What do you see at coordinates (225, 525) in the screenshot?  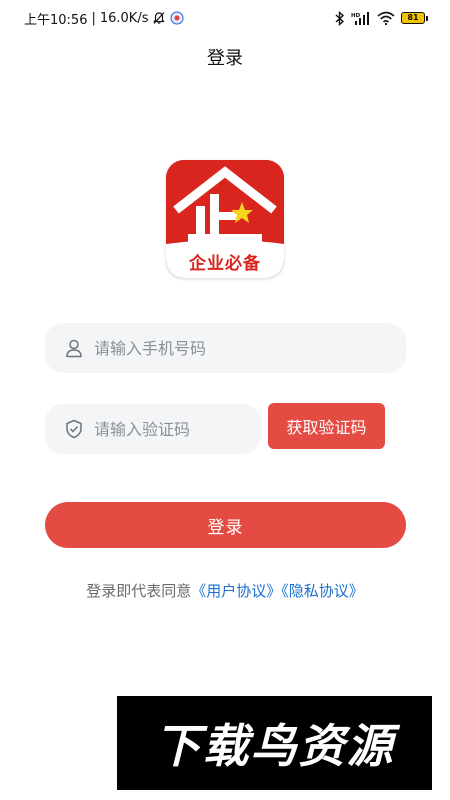 I see `login-button: 登录` at bounding box center [225, 525].